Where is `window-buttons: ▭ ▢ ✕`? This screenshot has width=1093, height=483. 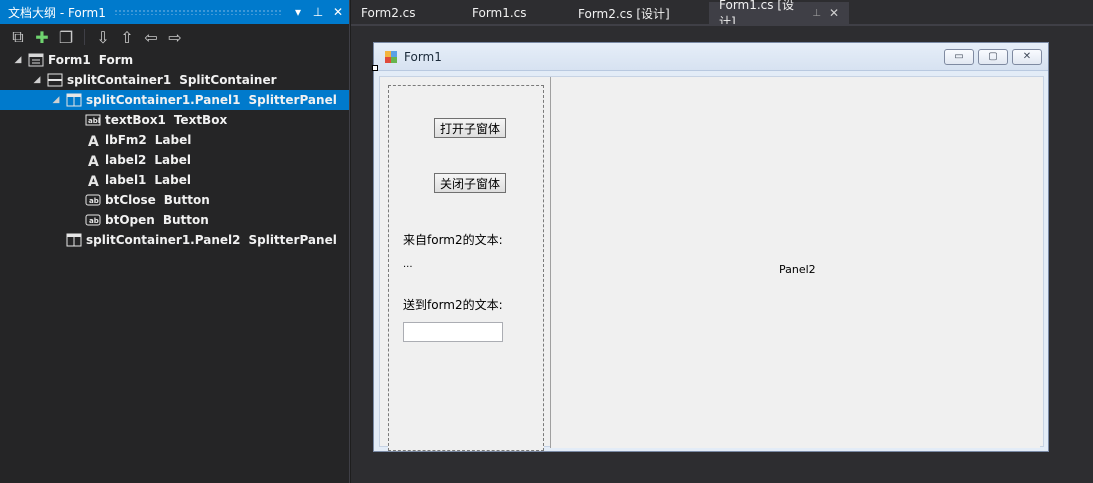 window-buttons: ▭ ▢ ✕ is located at coordinates (996, 56).